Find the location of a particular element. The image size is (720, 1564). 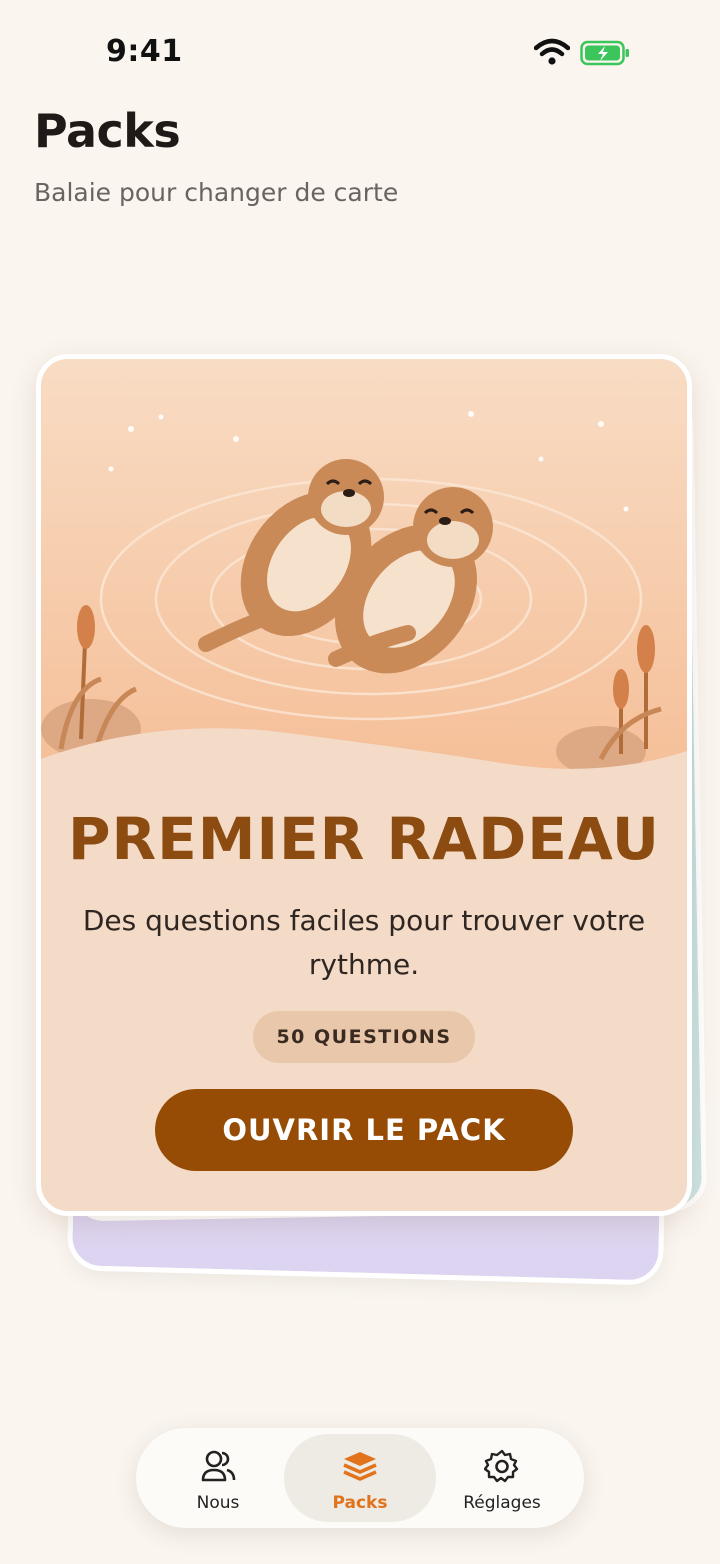

tab-reglages: Réglages is located at coordinates (502, 1478).